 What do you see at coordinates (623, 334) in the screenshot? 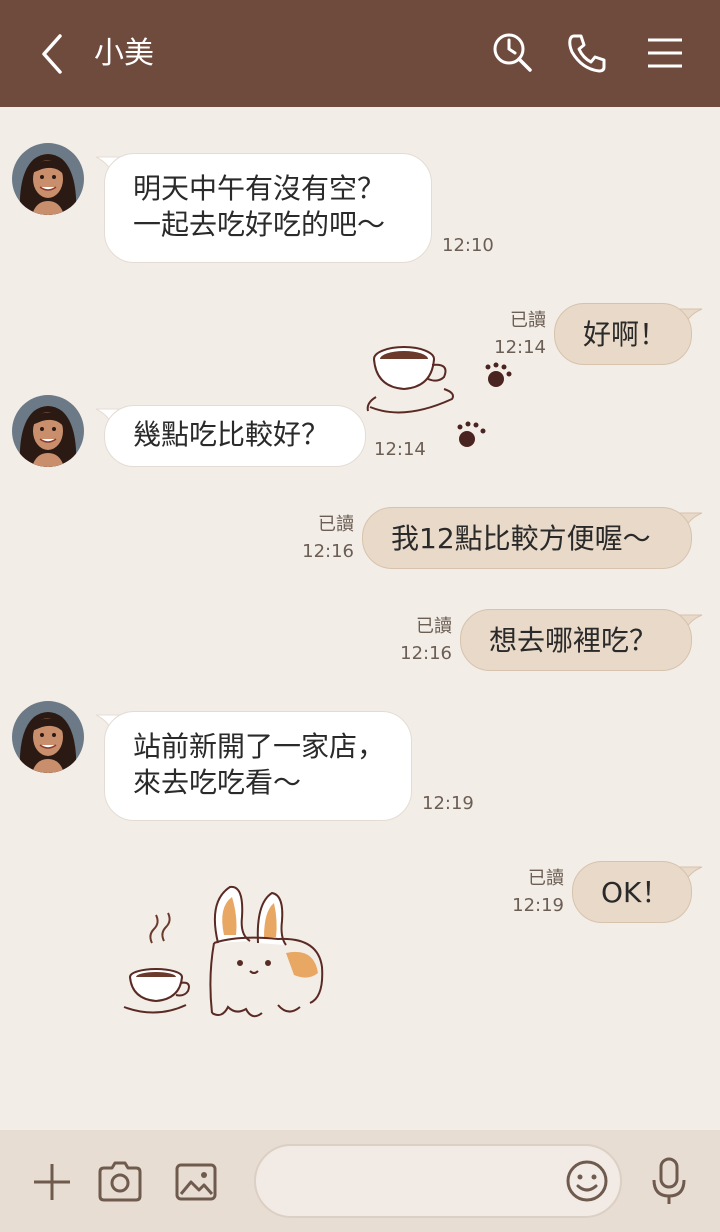
I see `outgoing-message: 好啊！` at bounding box center [623, 334].